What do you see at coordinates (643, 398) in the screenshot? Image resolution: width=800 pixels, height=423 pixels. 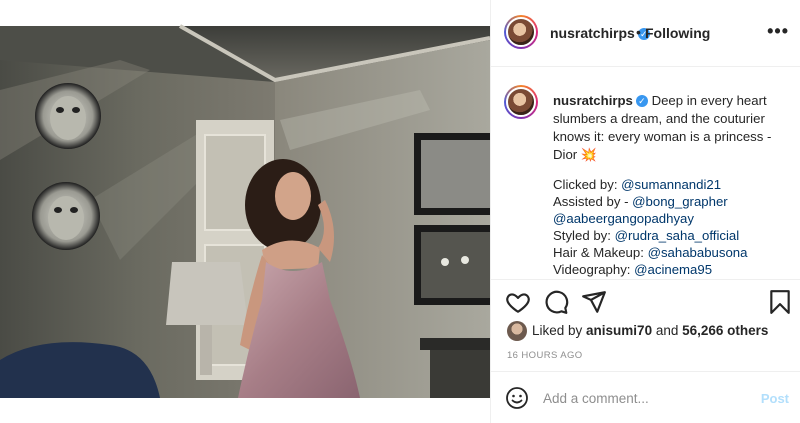 I see `comment-input` at bounding box center [643, 398].